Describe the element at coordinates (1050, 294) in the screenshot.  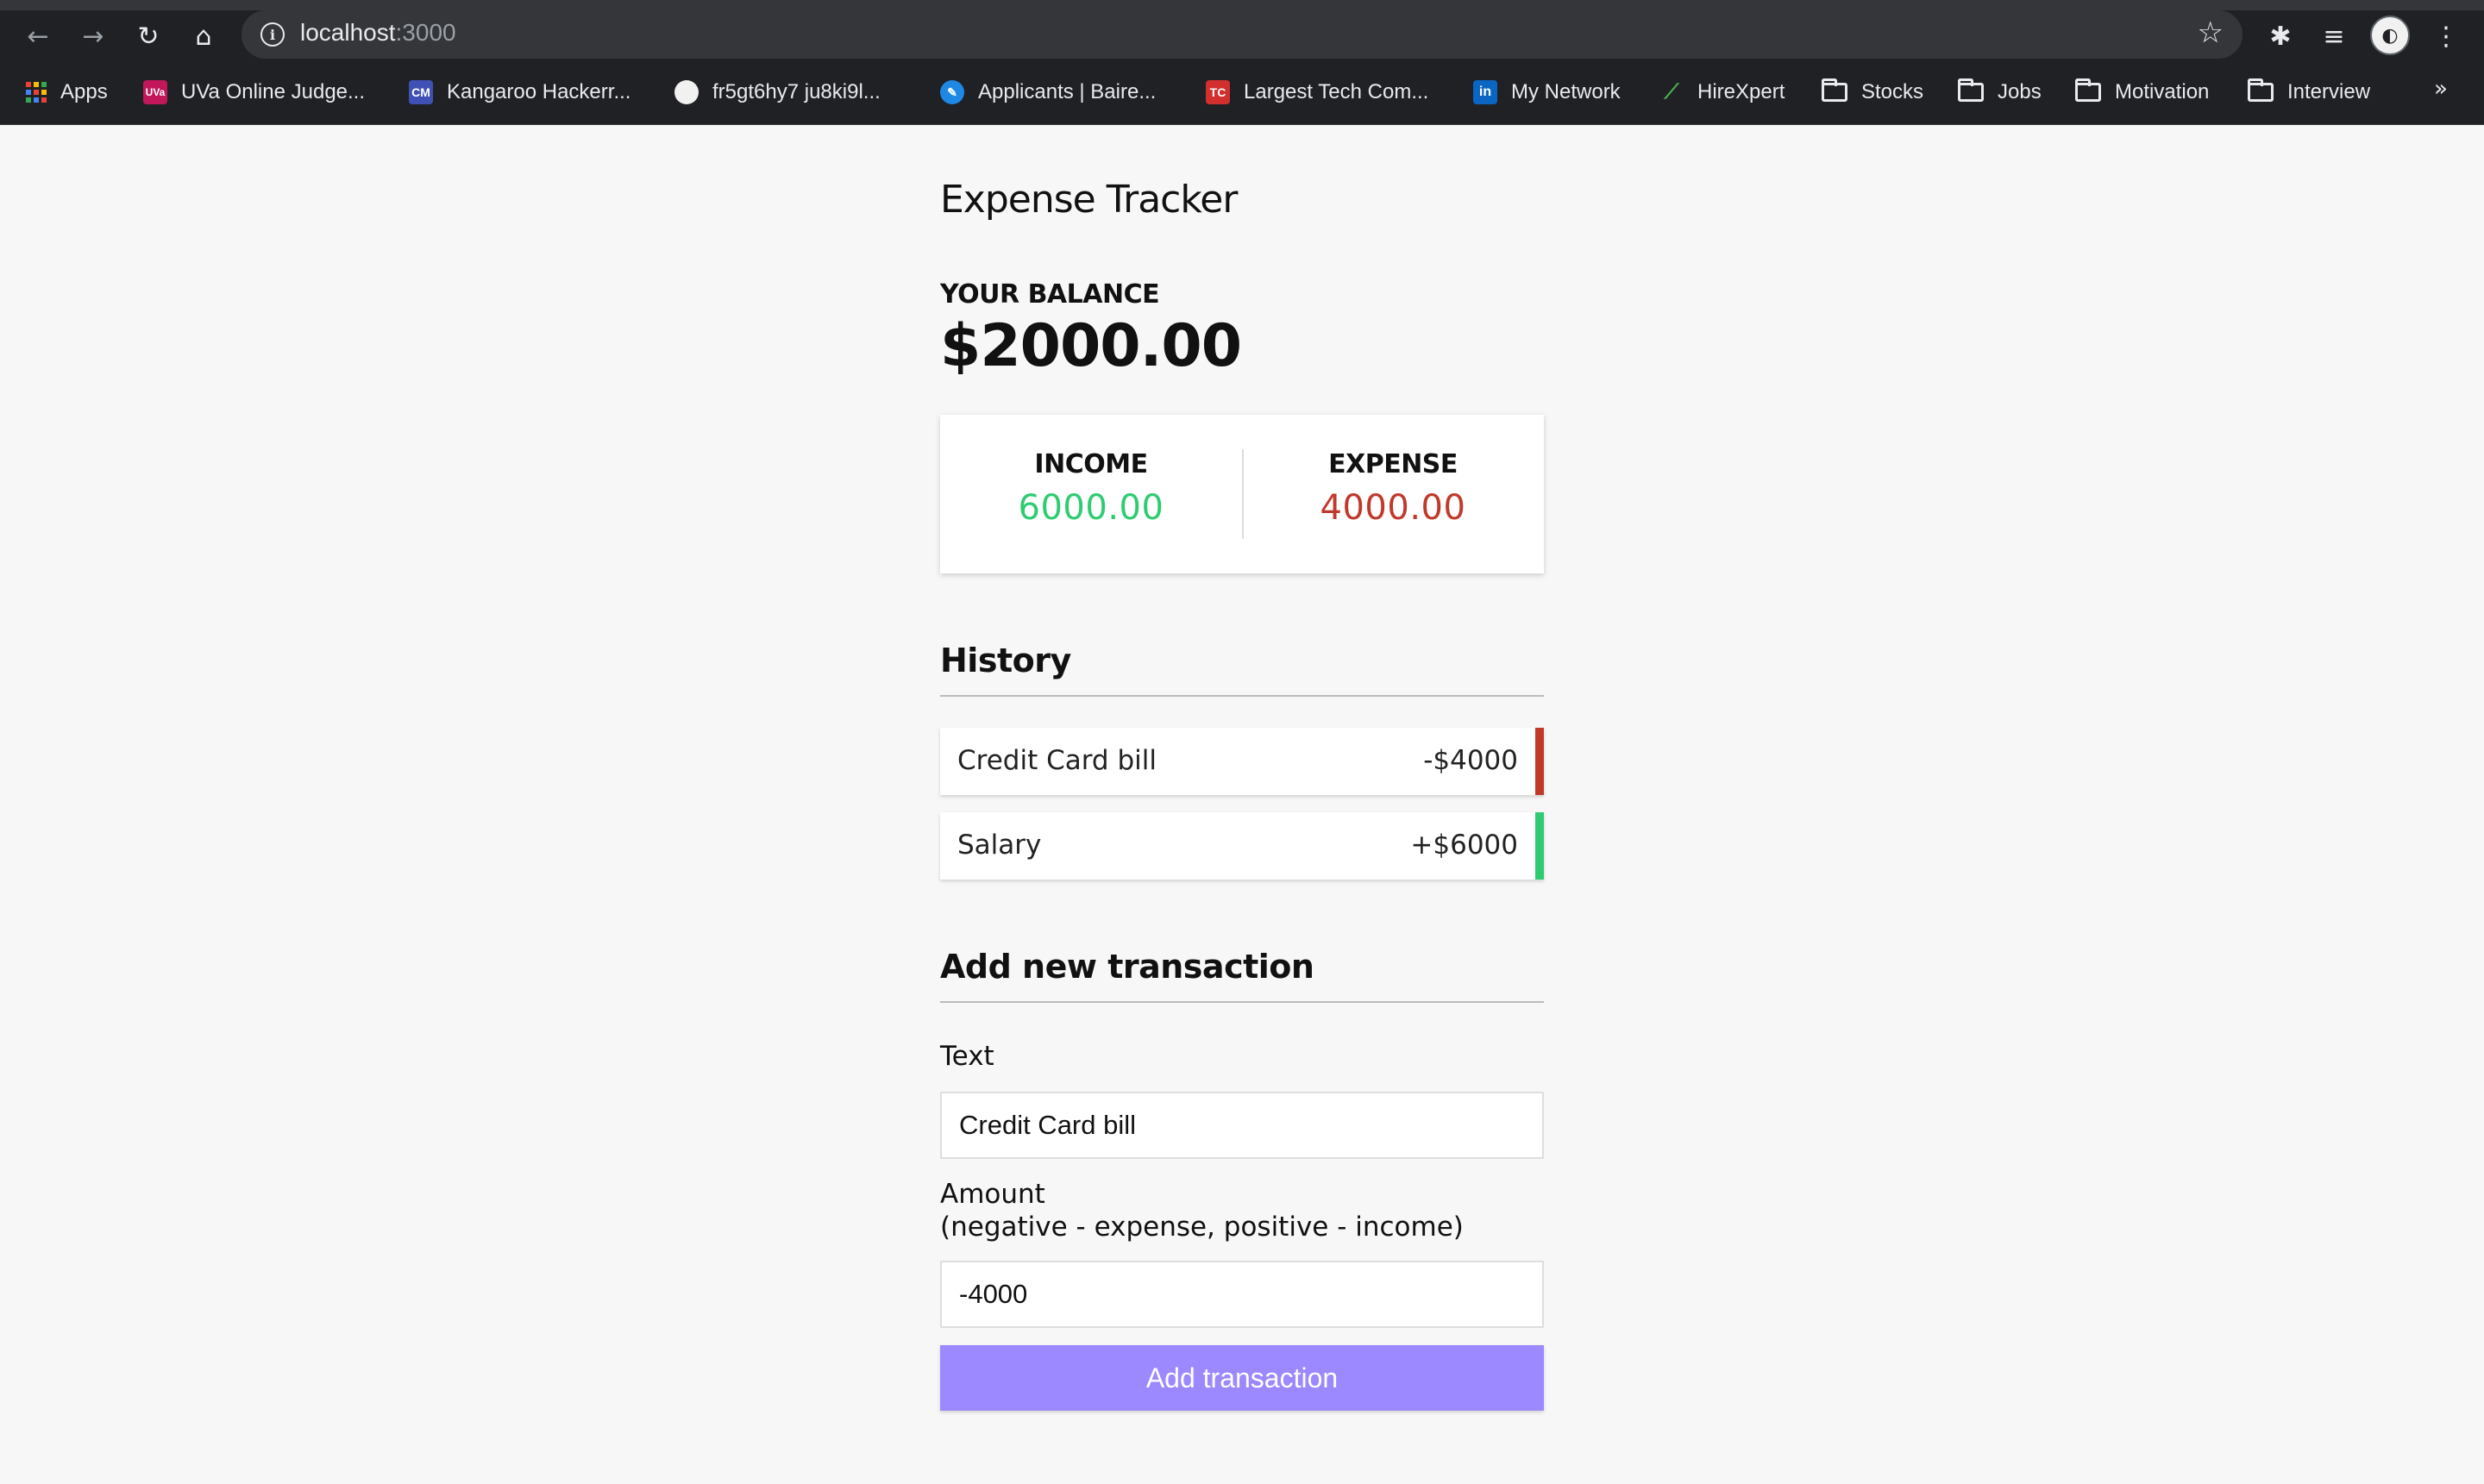
I see `balance-label: YOUR BALANCE` at that location.